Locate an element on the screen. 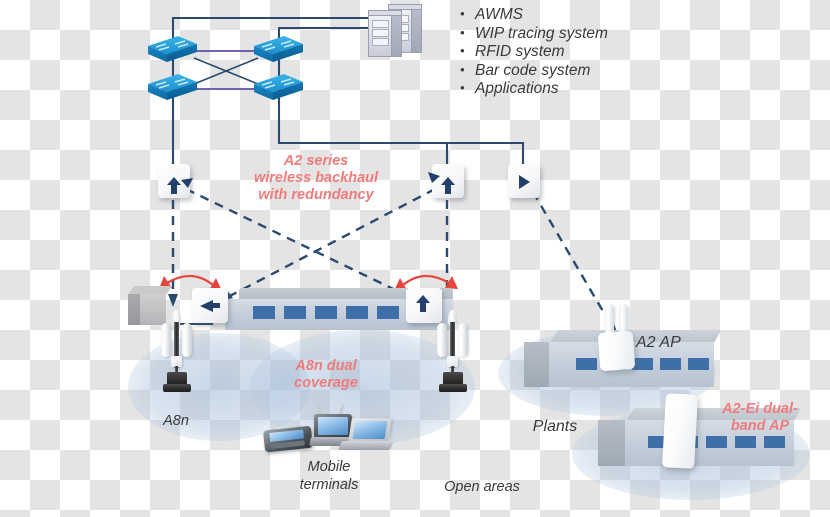 This screenshot has height=517, width=830. backhaul-ap-right-icon is located at coordinates (524, 182).